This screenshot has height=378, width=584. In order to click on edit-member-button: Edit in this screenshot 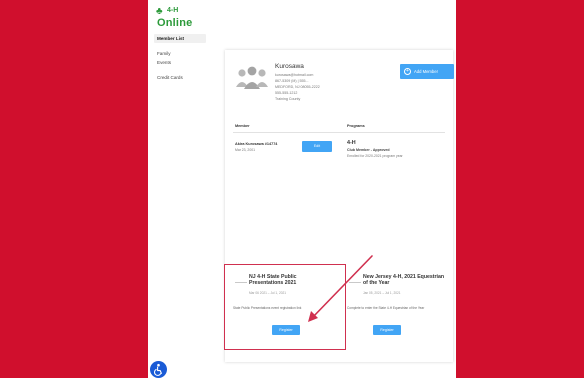, I will do `click(317, 146)`.